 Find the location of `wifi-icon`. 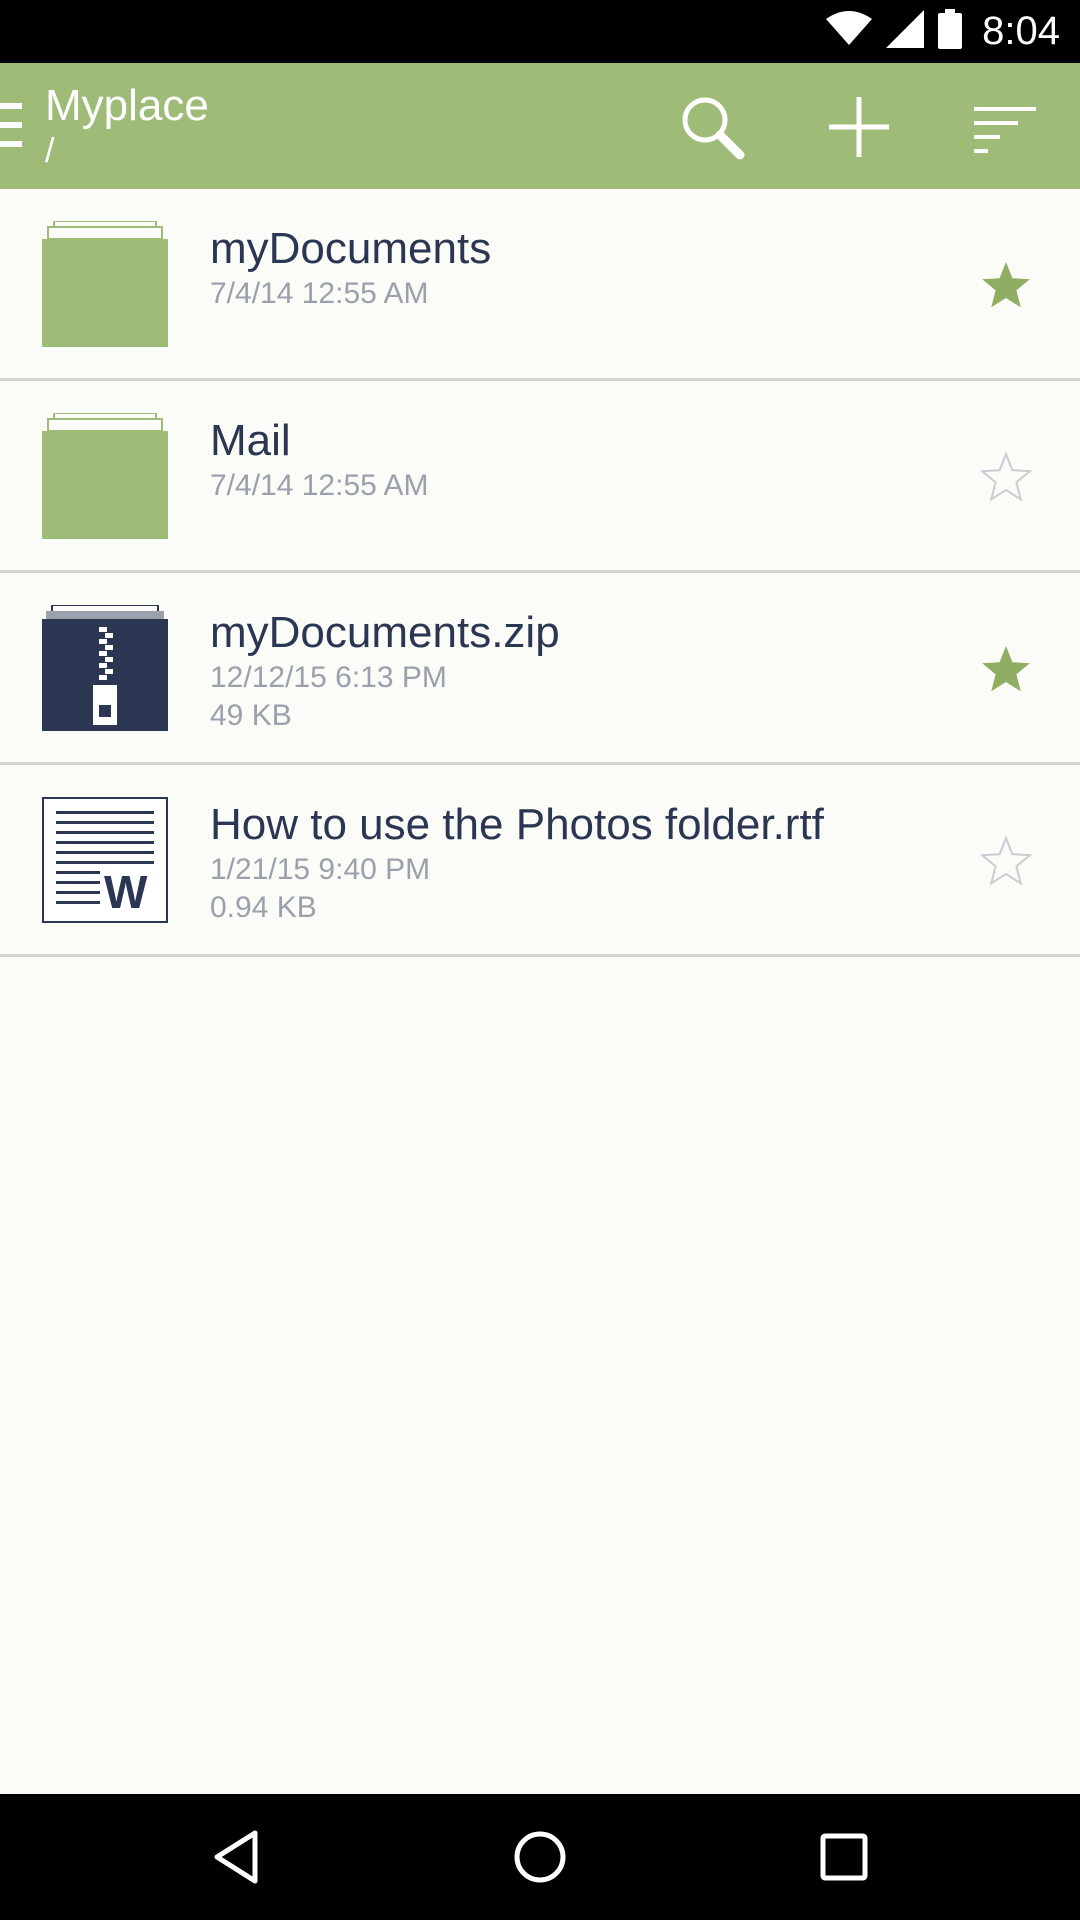

wifi-icon is located at coordinates (849, 31).